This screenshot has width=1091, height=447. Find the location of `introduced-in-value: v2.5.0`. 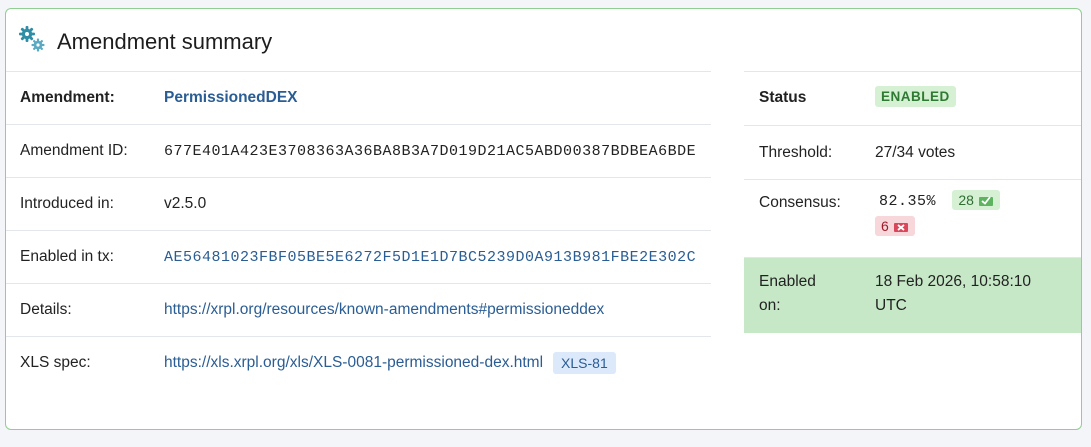

introduced-in-value: v2.5.0 is located at coordinates (185, 203).